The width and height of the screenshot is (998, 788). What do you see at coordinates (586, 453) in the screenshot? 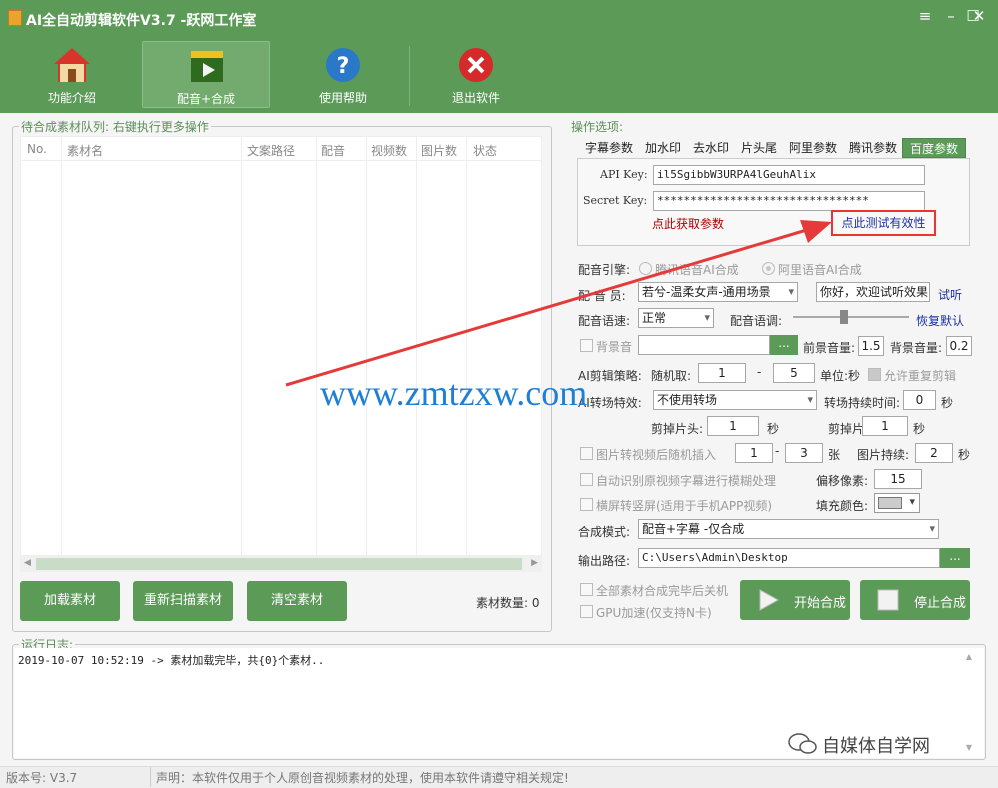
I see `img-insert-checkbox` at bounding box center [586, 453].